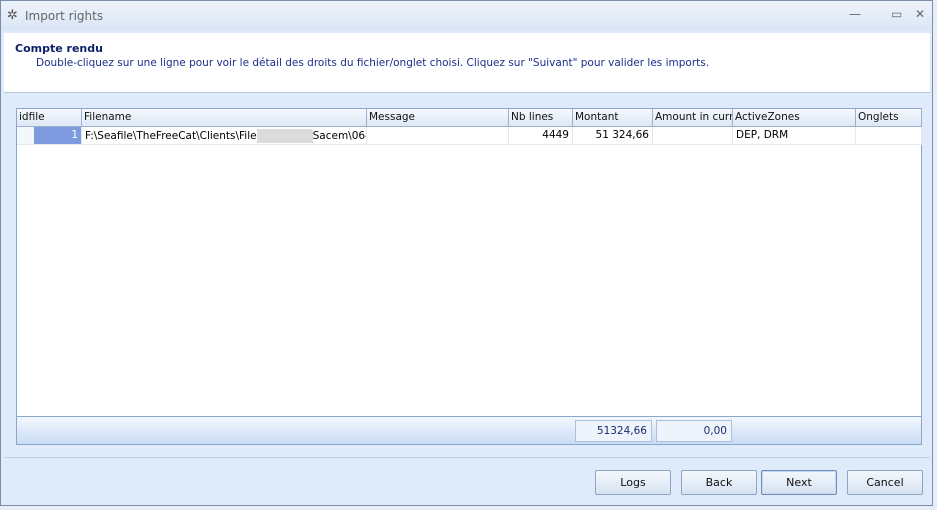 Image resolution: width=937 pixels, height=510 pixels. What do you see at coordinates (467, 457) in the screenshot?
I see `divider` at bounding box center [467, 457].